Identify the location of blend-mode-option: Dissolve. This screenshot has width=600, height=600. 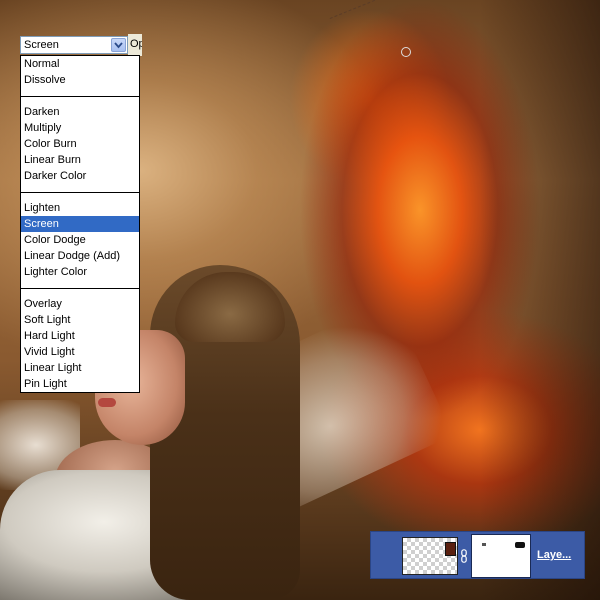
(80, 80).